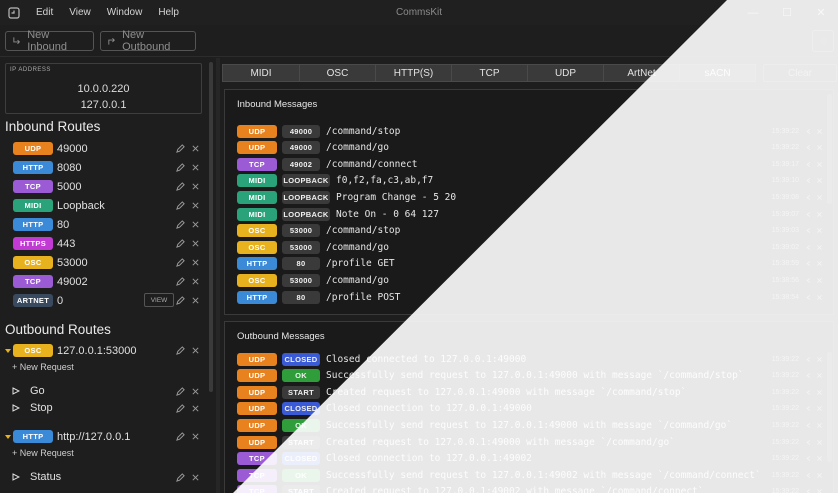 This screenshot has width=838, height=493. Describe the element at coordinates (787, 12) in the screenshot. I see `maximize-button: ☐` at that location.